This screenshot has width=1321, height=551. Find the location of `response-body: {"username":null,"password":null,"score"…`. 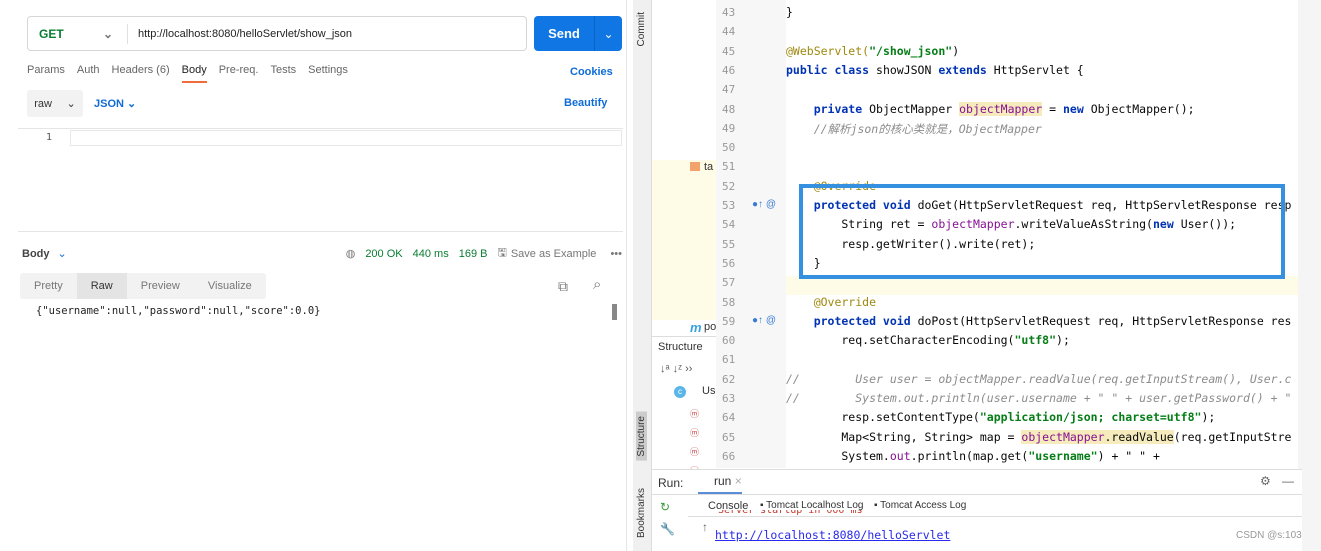

response-body: {"username":null,"password":null,"score"… is located at coordinates (178, 311).